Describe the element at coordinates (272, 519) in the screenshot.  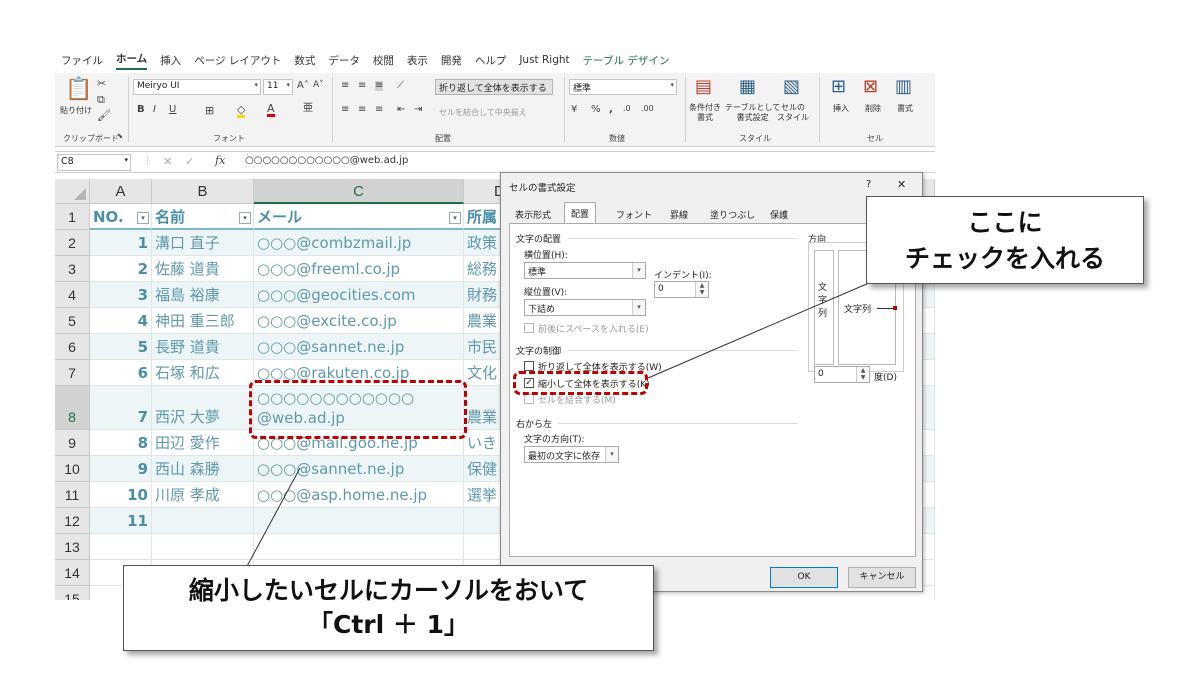
I see `callout-line-instruction` at that location.